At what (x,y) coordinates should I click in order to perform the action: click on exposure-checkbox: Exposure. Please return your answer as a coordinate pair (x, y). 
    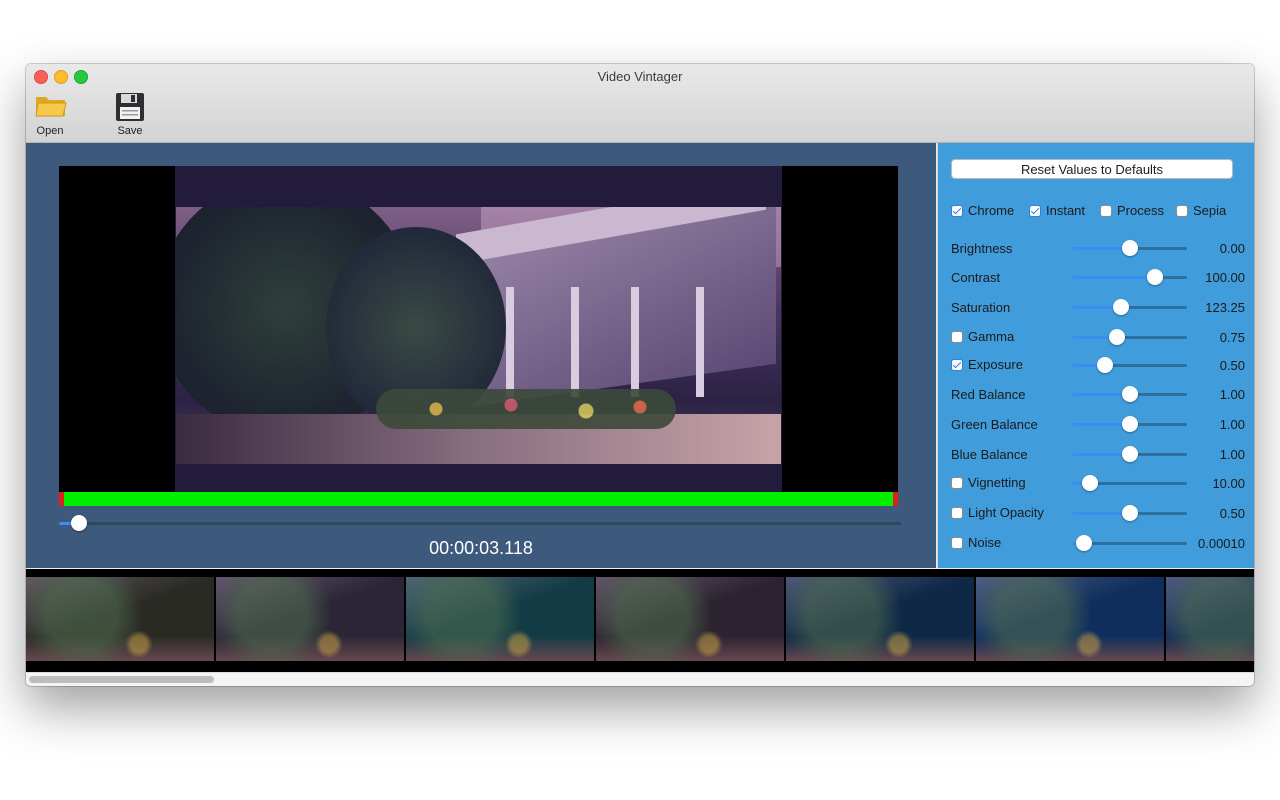
    Looking at the image, I should click on (987, 364).